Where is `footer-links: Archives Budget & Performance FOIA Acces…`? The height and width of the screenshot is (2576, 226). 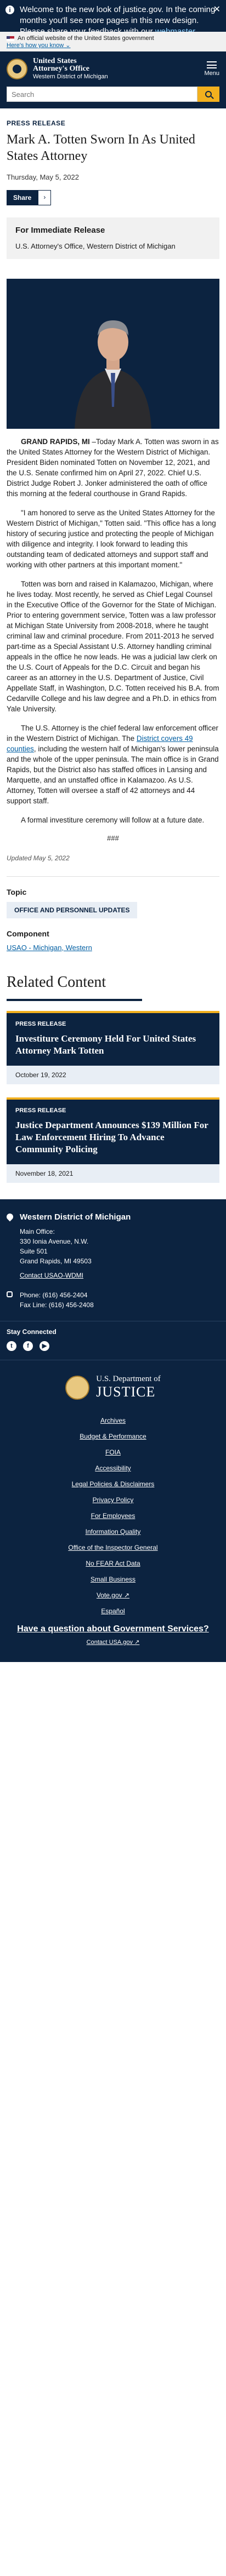
footer-links: Archives Budget & Performance FOIA Acces… is located at coordinates (113, 1516).